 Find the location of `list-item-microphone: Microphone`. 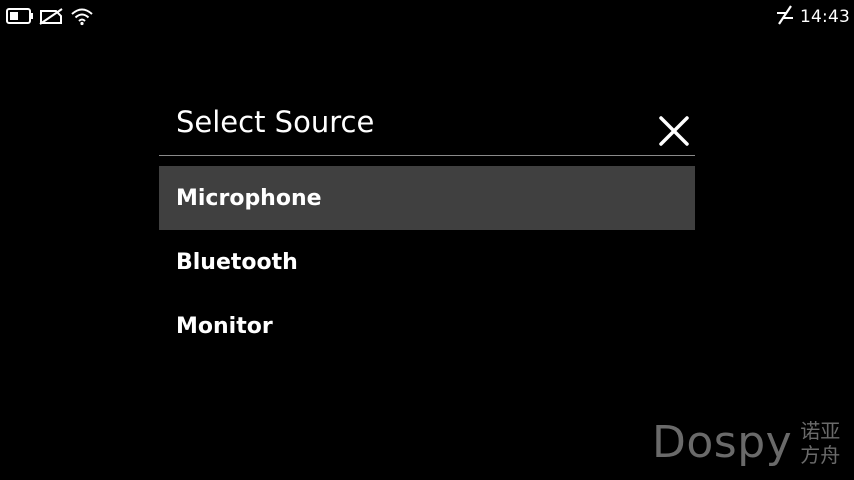

list-item-microphone: Microphone is located at coordinates (427, 198).